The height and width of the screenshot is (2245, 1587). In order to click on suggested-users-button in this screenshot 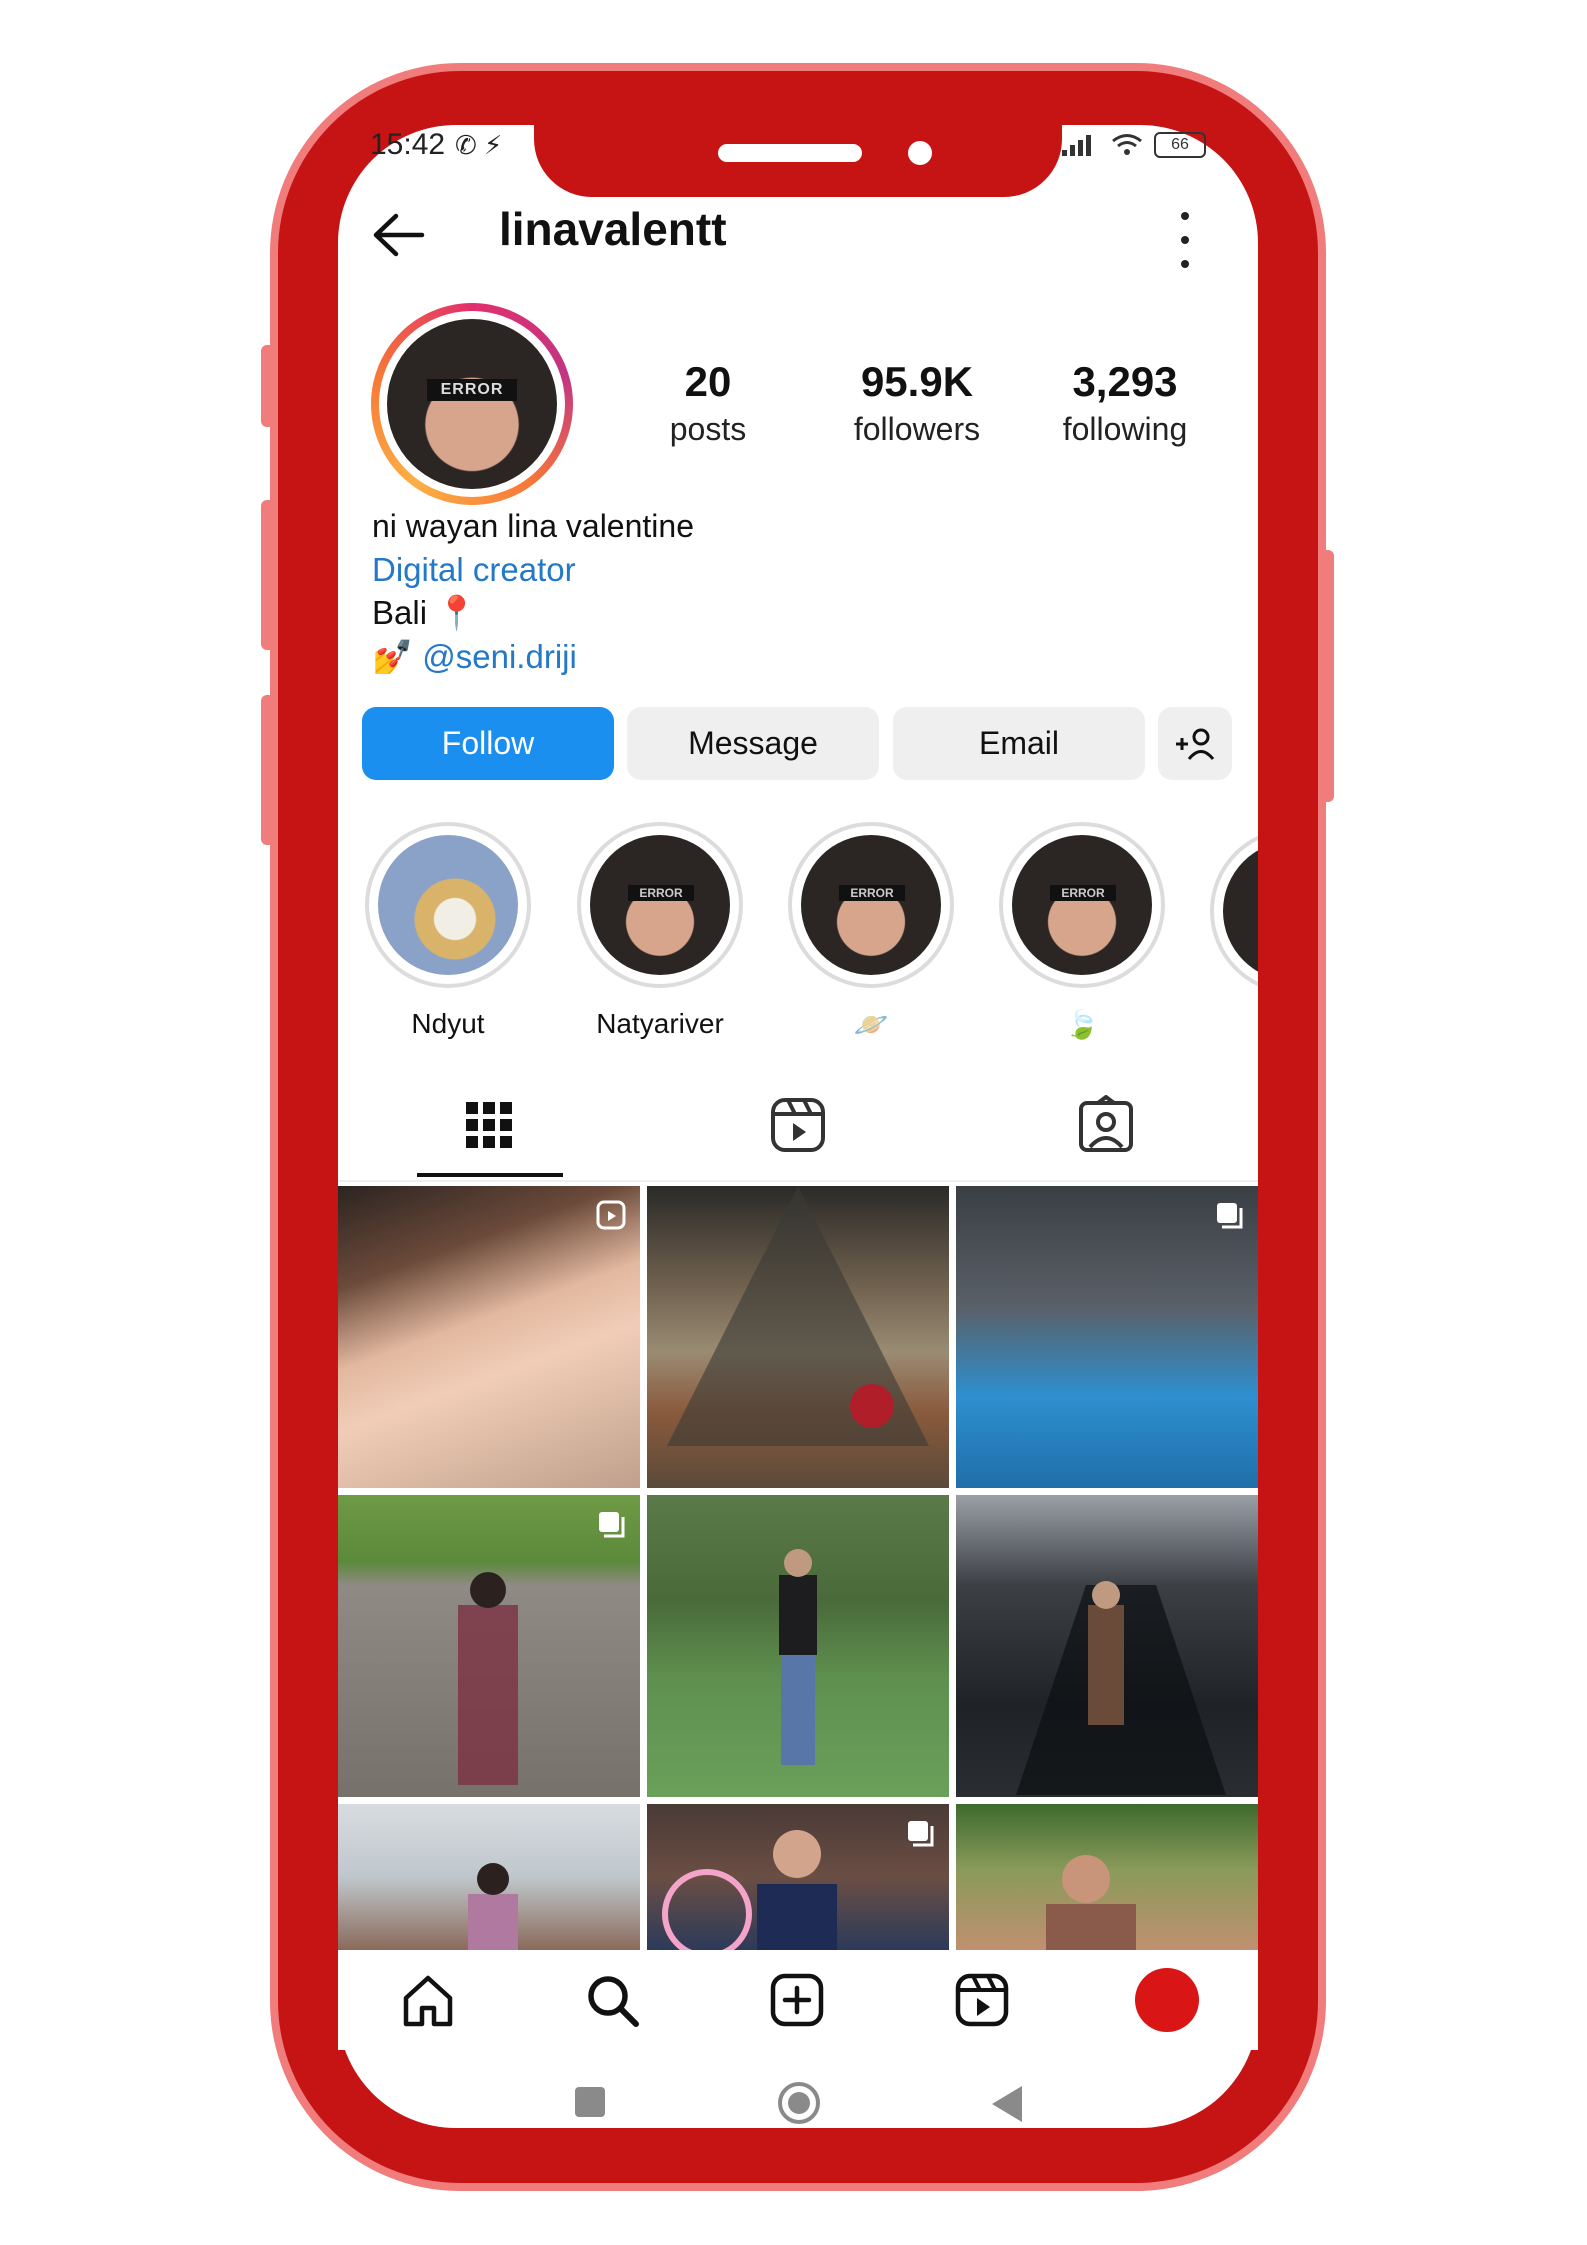, I will do `click(1195, 743)`.